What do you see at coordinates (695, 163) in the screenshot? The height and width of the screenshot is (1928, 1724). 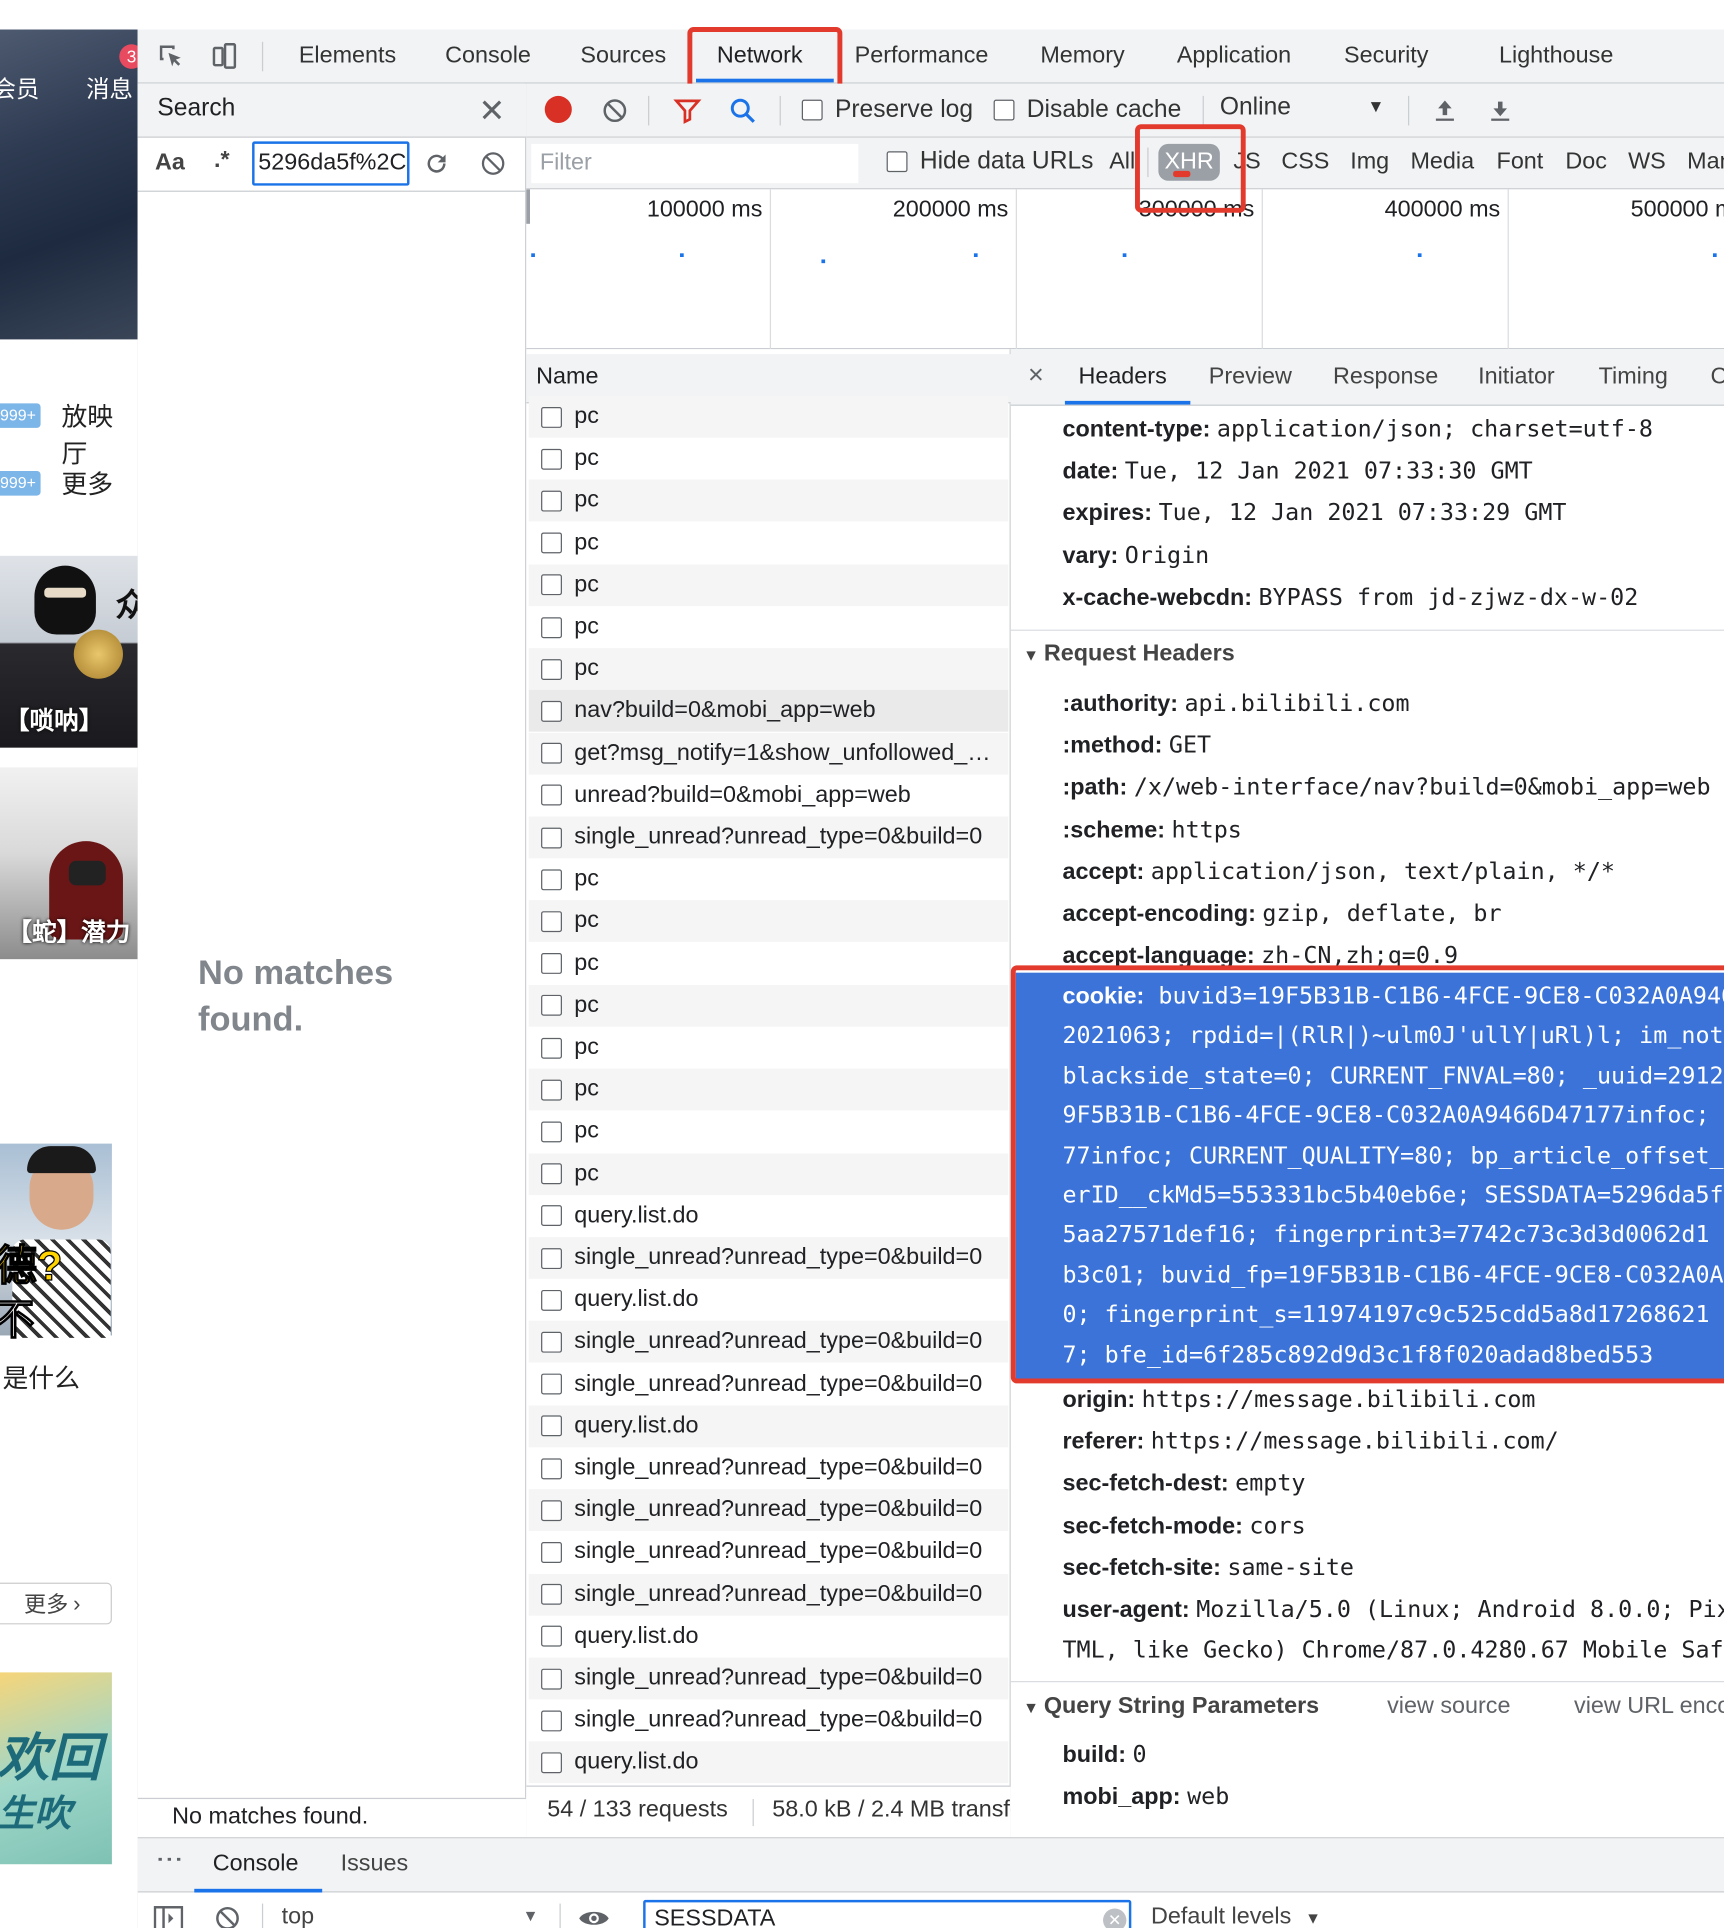 I see `filter-input: Filter` at bounding box center [695, 163].